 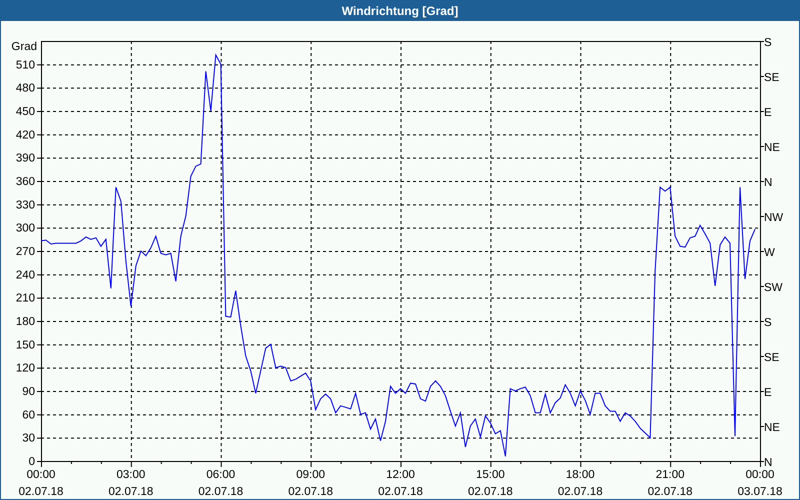 What do you see at coordinates (310, 484) in the screenshot?
I see `x-tick-label: 09:00 02.07.18` at bounding box center [310, 484].